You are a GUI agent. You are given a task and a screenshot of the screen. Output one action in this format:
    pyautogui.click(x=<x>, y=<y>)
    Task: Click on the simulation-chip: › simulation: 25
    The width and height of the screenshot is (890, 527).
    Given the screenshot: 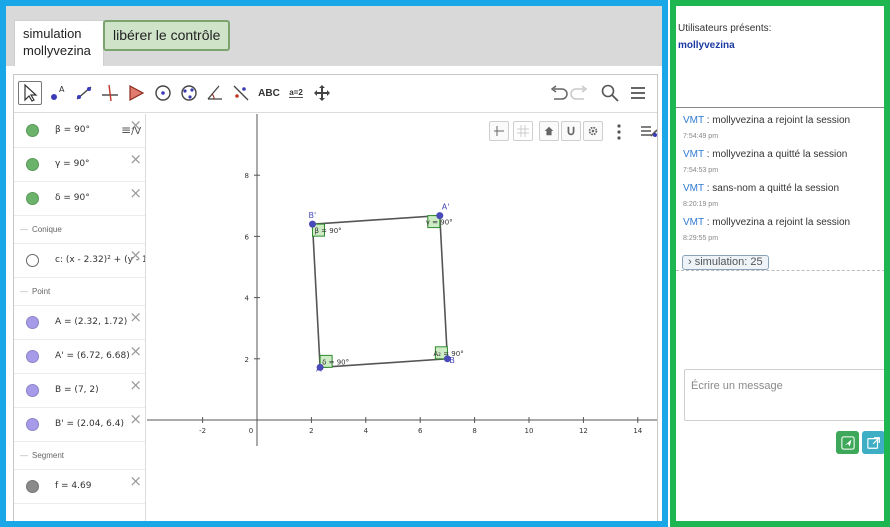 What is the action you would take?
    pyautogui.click(x=725, y=262)
    